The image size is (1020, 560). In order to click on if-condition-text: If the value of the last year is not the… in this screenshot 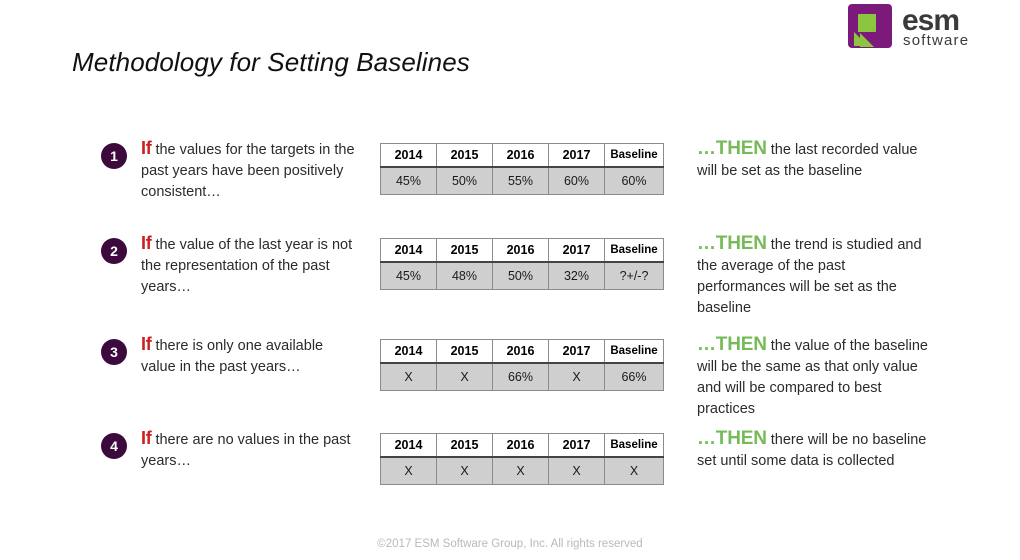, I will do `click(250, 265)`.